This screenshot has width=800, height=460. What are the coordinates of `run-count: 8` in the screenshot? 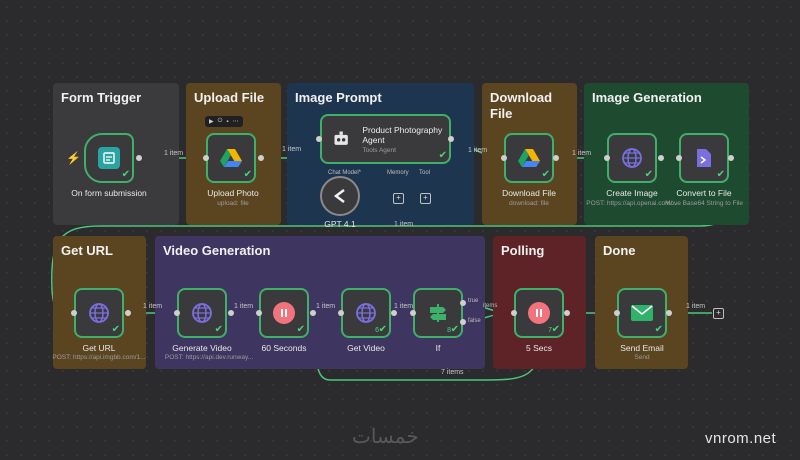 It's located at (449, 330).